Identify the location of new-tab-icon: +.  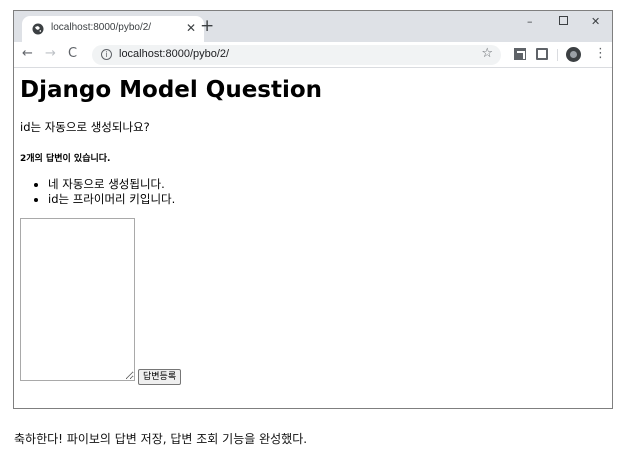
(207, 26).